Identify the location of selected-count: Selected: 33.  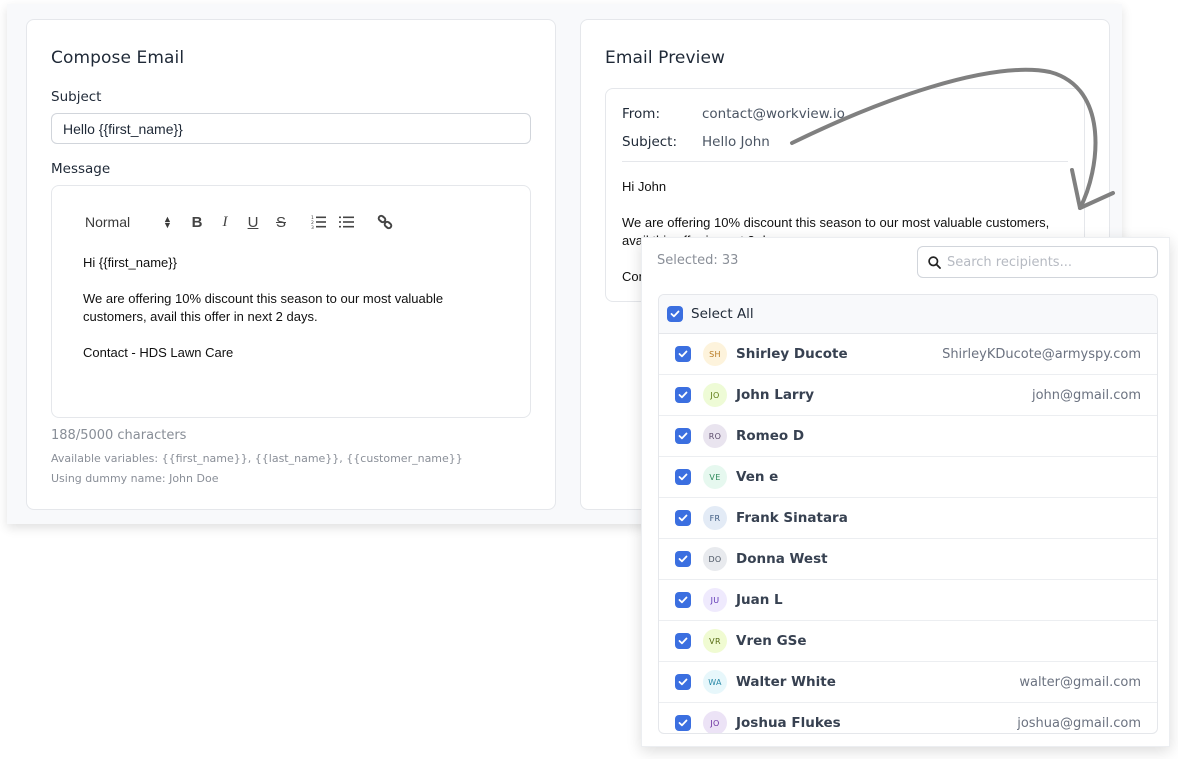
(698, 260).